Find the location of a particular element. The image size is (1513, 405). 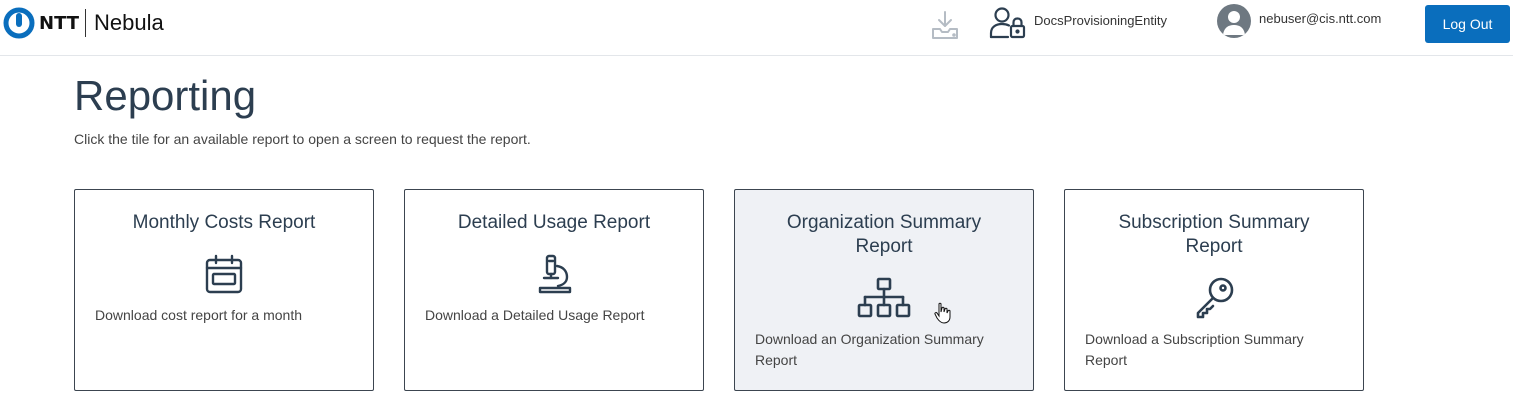

key-icon is located at coordinates (1214, 298).